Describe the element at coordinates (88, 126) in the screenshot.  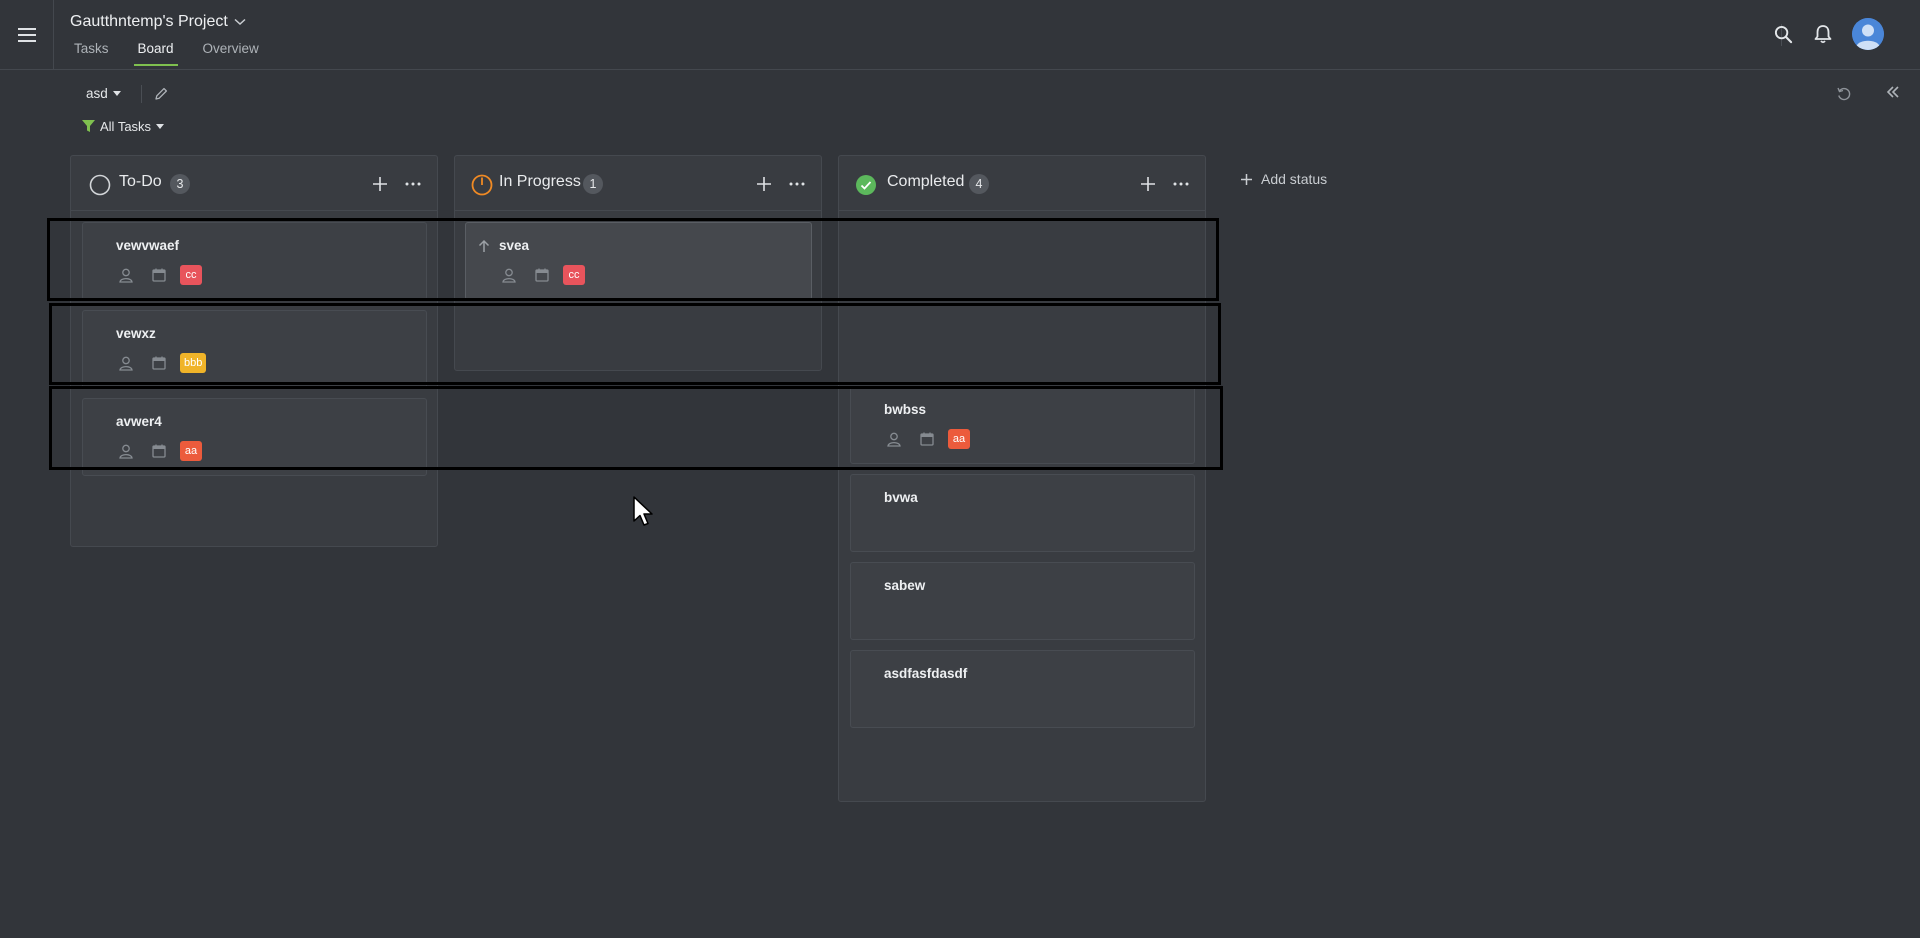
I see `filter-icon` at that location.